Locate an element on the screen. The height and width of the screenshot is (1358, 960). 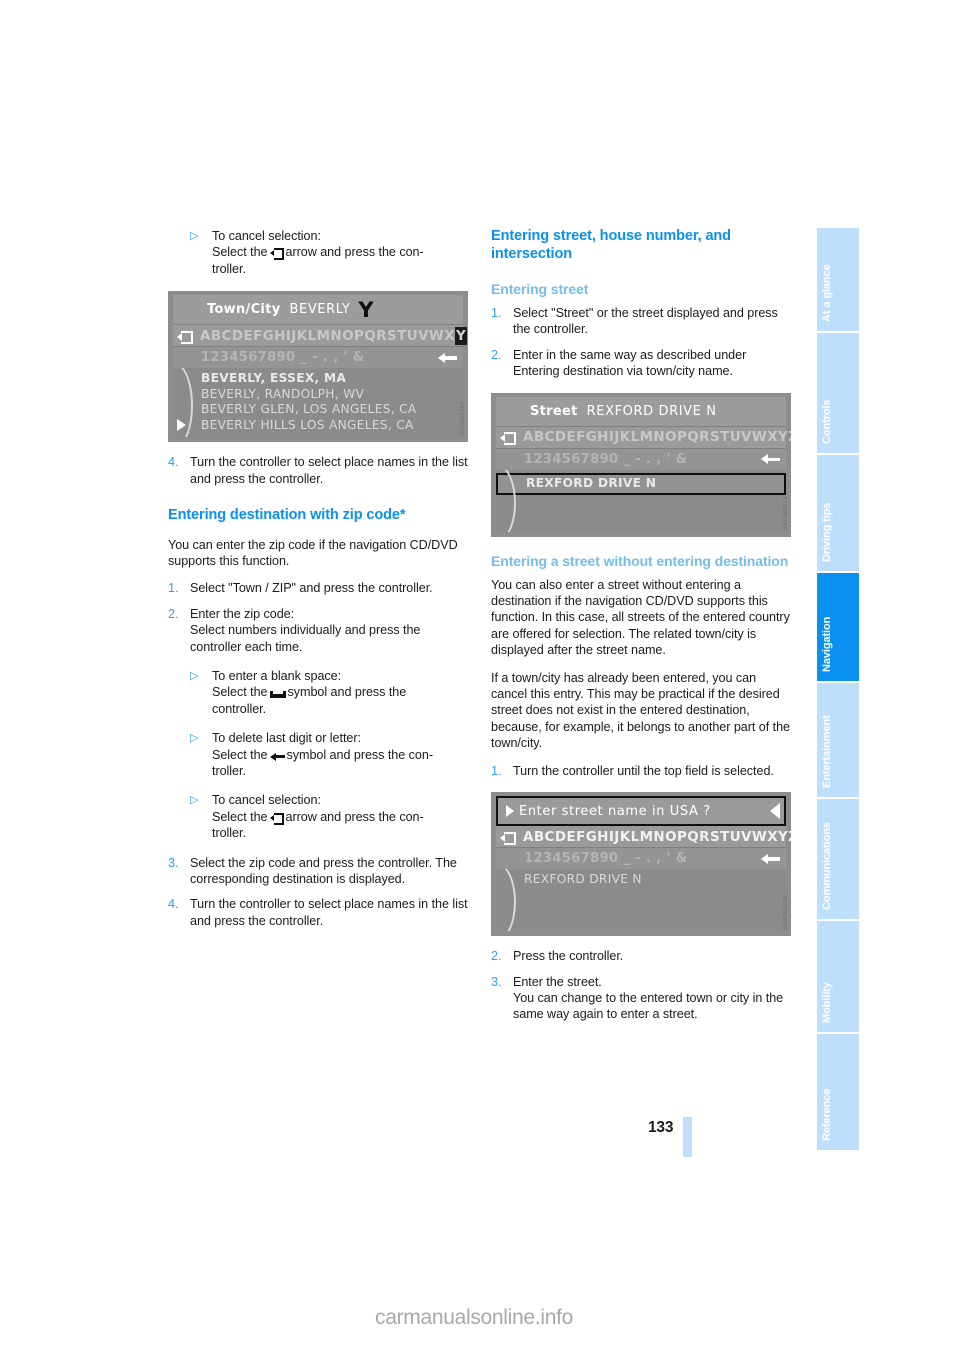
bullet-line-2-post: symbol and press the is located at coordinates (347, 692).